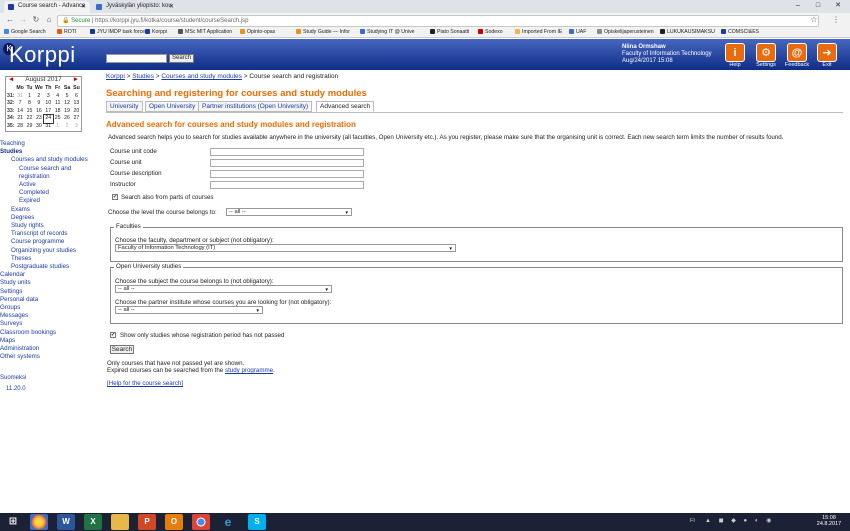 This screenshot has width=850, height=531. Describe the element at coordinates (171, 6) in the screenshot. I see `close-tab-icon: ✕` at that location.